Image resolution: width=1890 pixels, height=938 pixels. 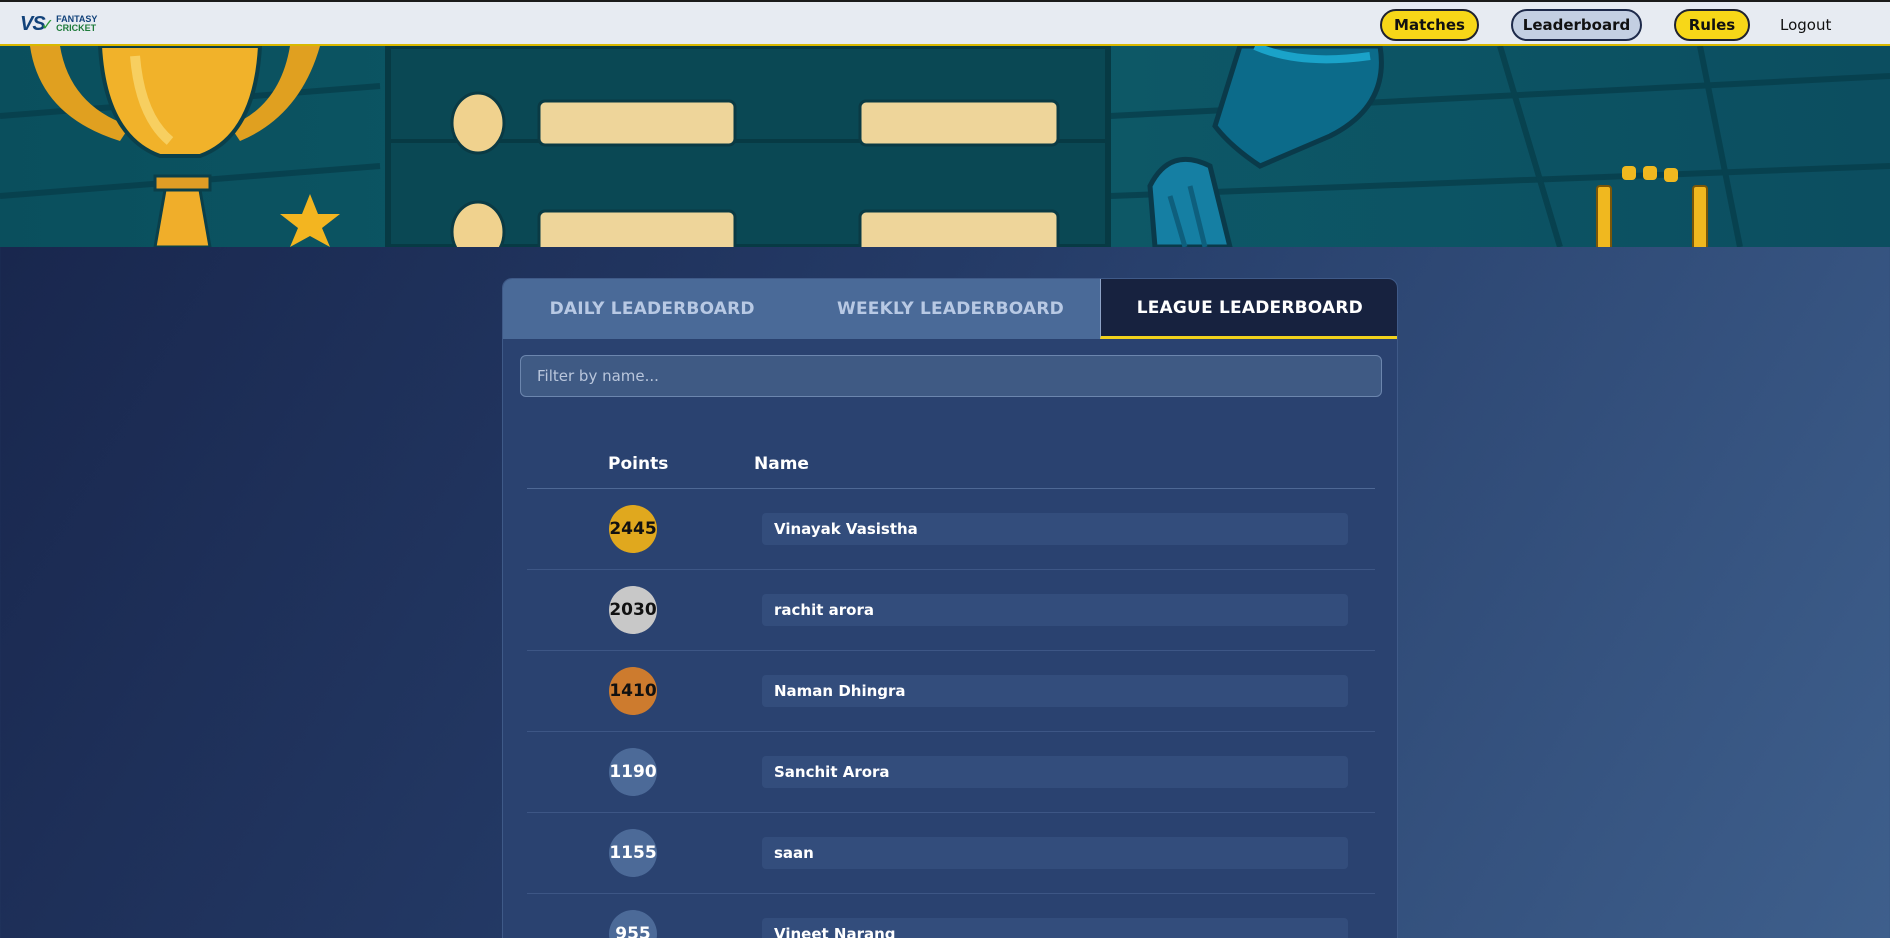 I want to click on player-name: Naman Dhingra, so click(x=1055, y=691).